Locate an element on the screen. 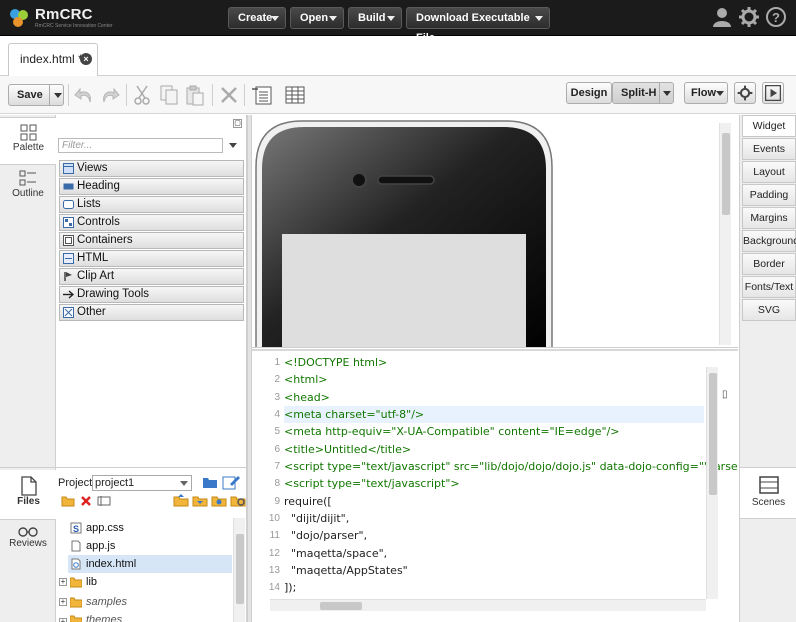  code-horizontal-scrollbar is located at coordinates (488, 605).